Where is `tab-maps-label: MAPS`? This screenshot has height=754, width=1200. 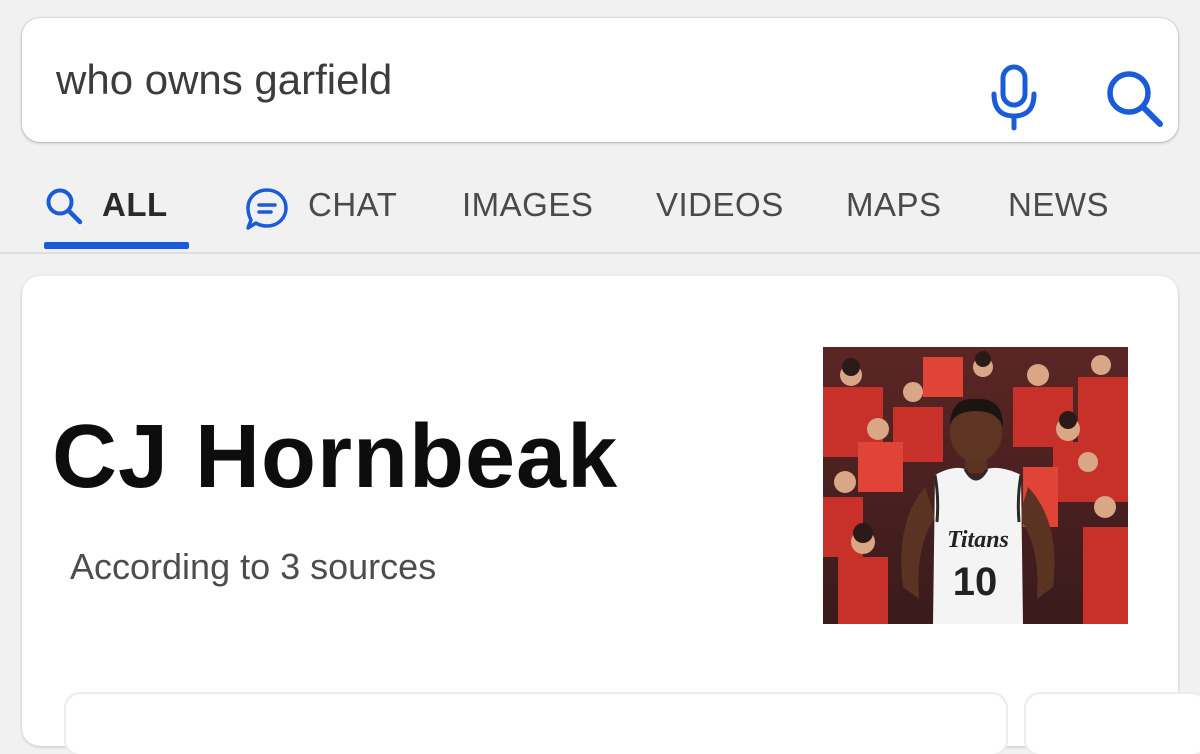 tab-maps-label: MAPS is located at coordinates (894, 204).